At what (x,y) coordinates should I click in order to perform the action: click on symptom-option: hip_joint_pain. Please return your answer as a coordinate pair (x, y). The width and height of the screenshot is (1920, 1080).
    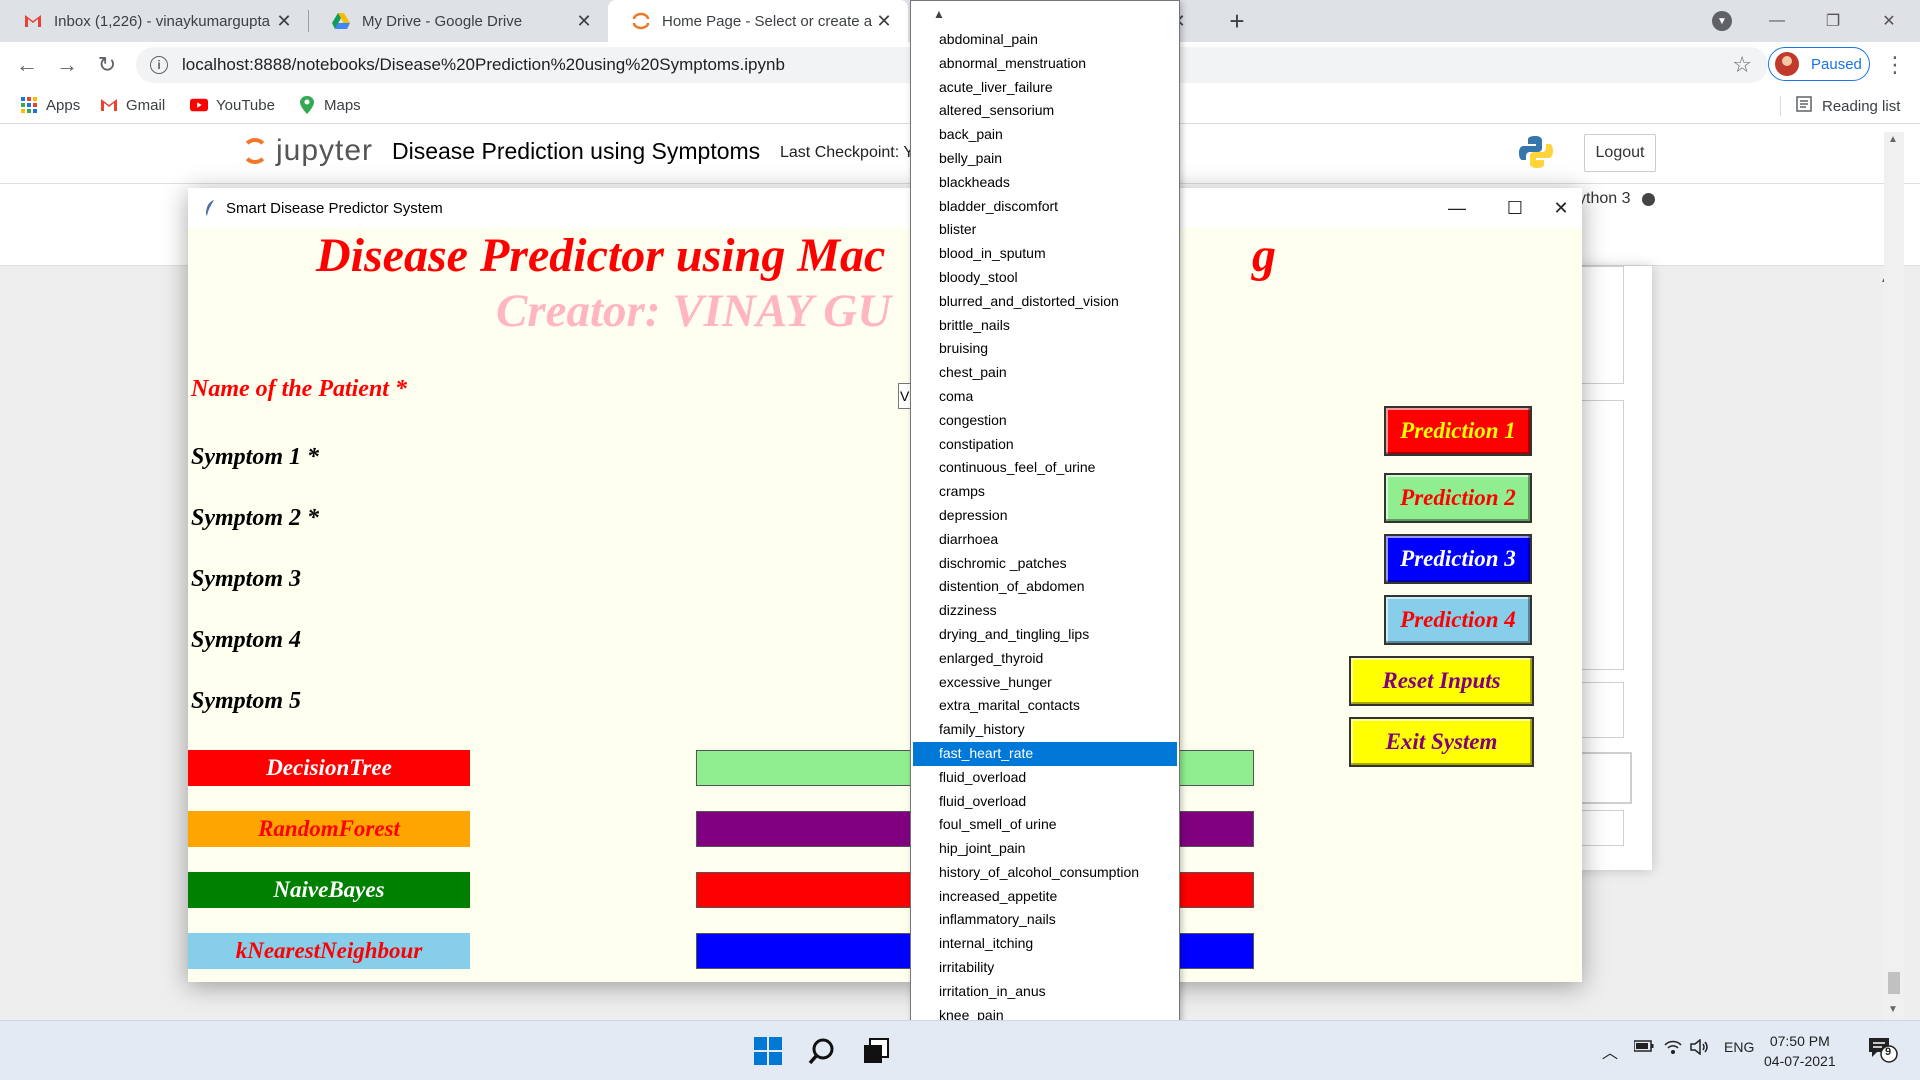
    Looking at the image, I should click on (1045, 849).